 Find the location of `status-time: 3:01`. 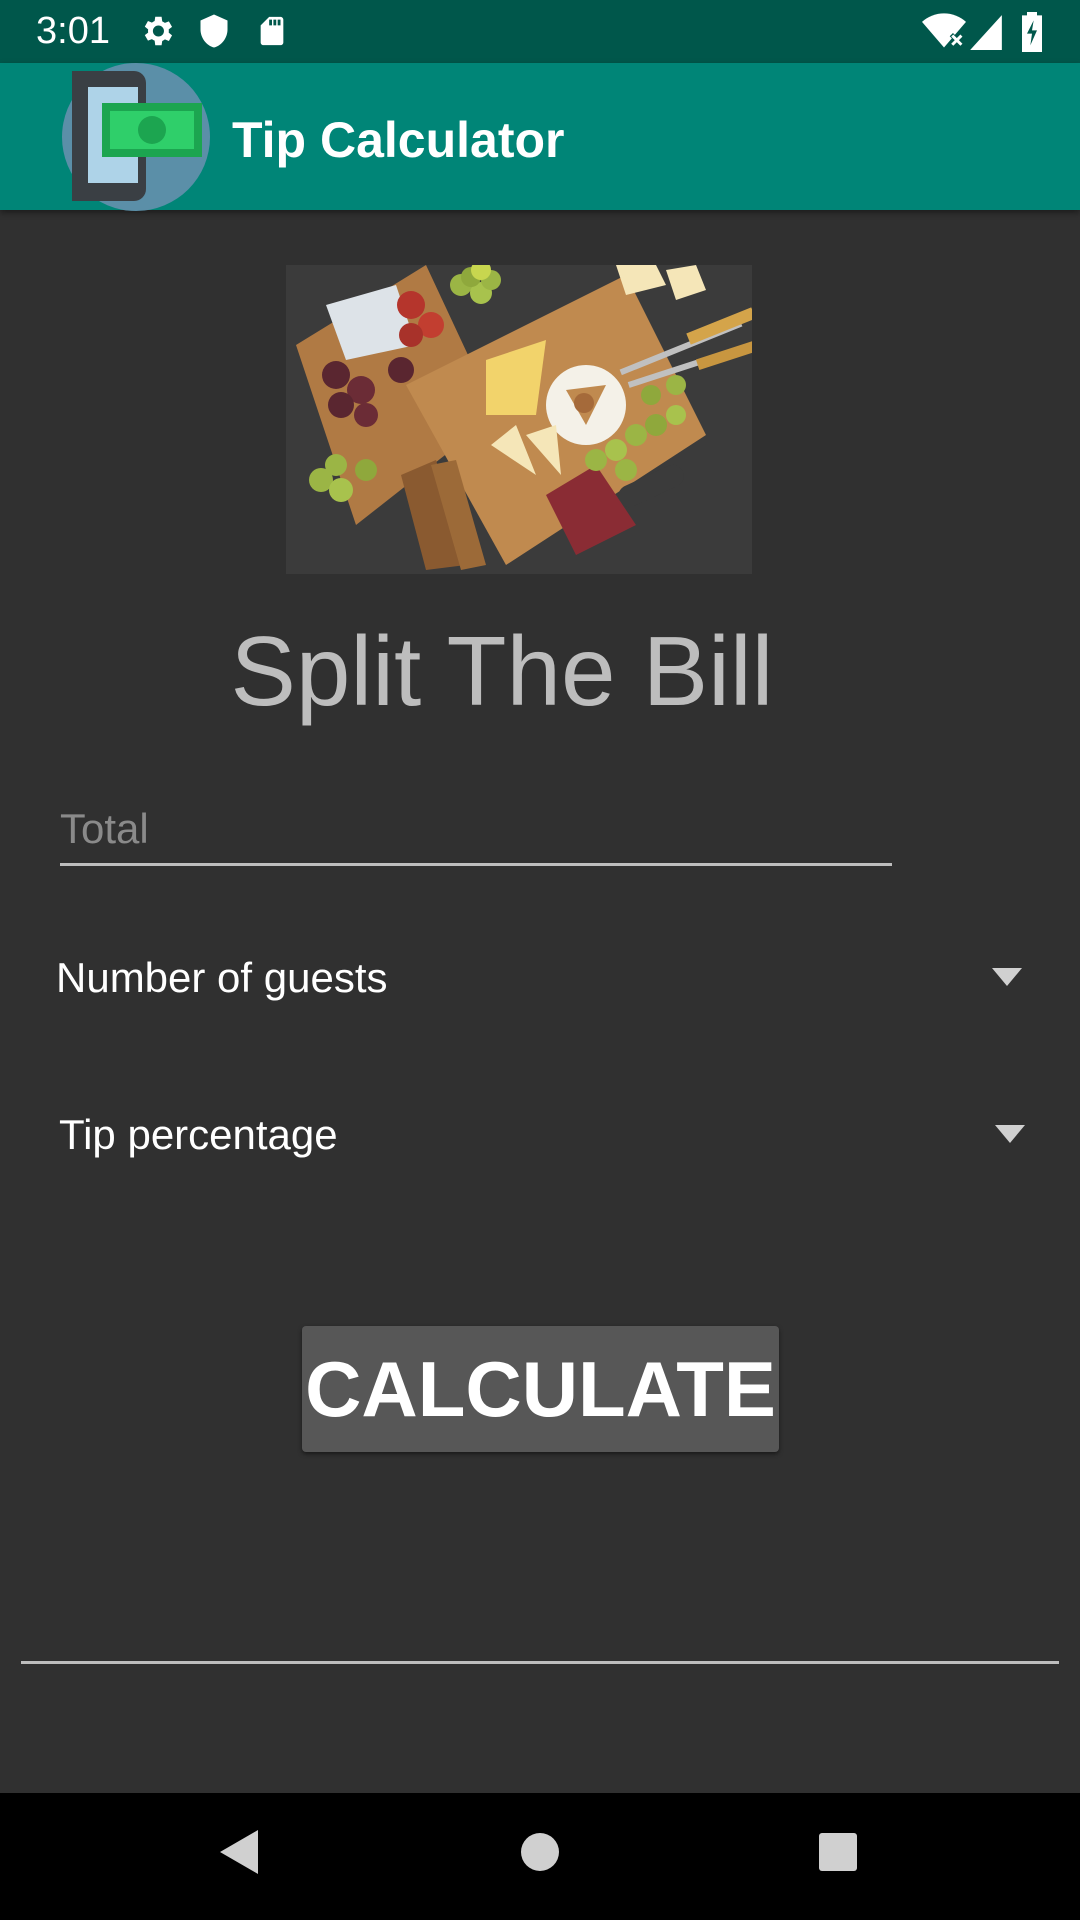

status-time: 3:01 is located at coordinates (73, 31).